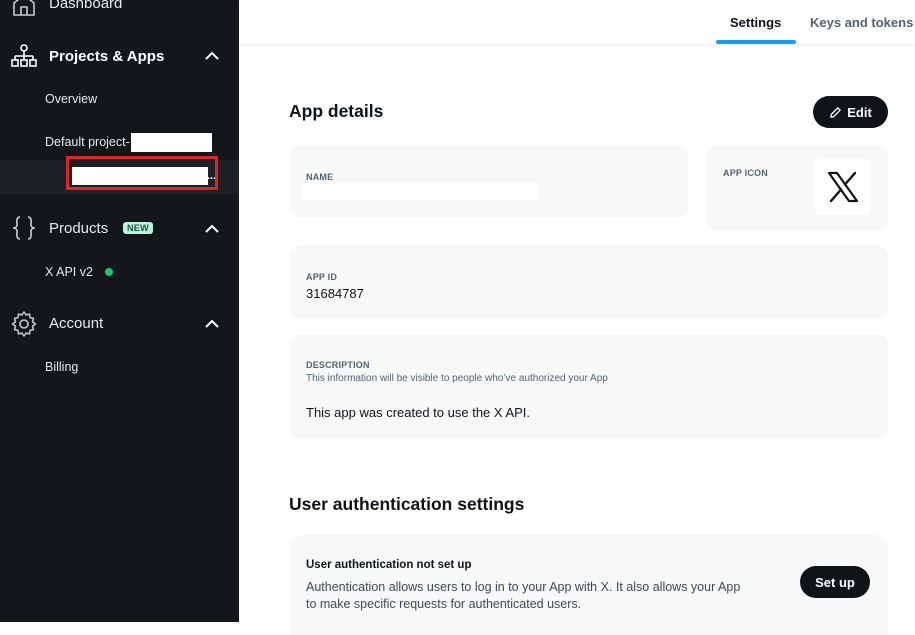 This screenshot has width=915, height=635. What do you see at coordinates (745, 173) in the screenshot?
I see `app-icon-label: APP ICON` at bounding box center [745, 173].